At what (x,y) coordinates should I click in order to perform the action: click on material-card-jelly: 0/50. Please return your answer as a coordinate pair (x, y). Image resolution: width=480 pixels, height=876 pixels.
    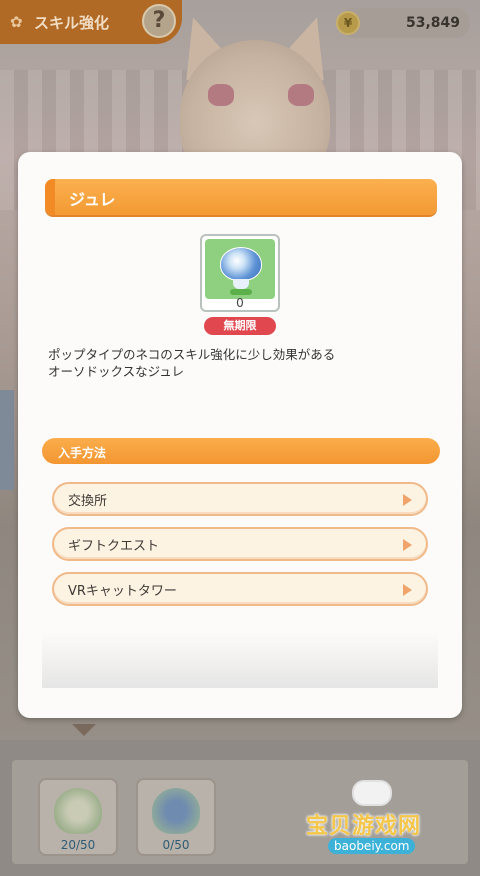
    Looking at the image, I should click on (176, 817).